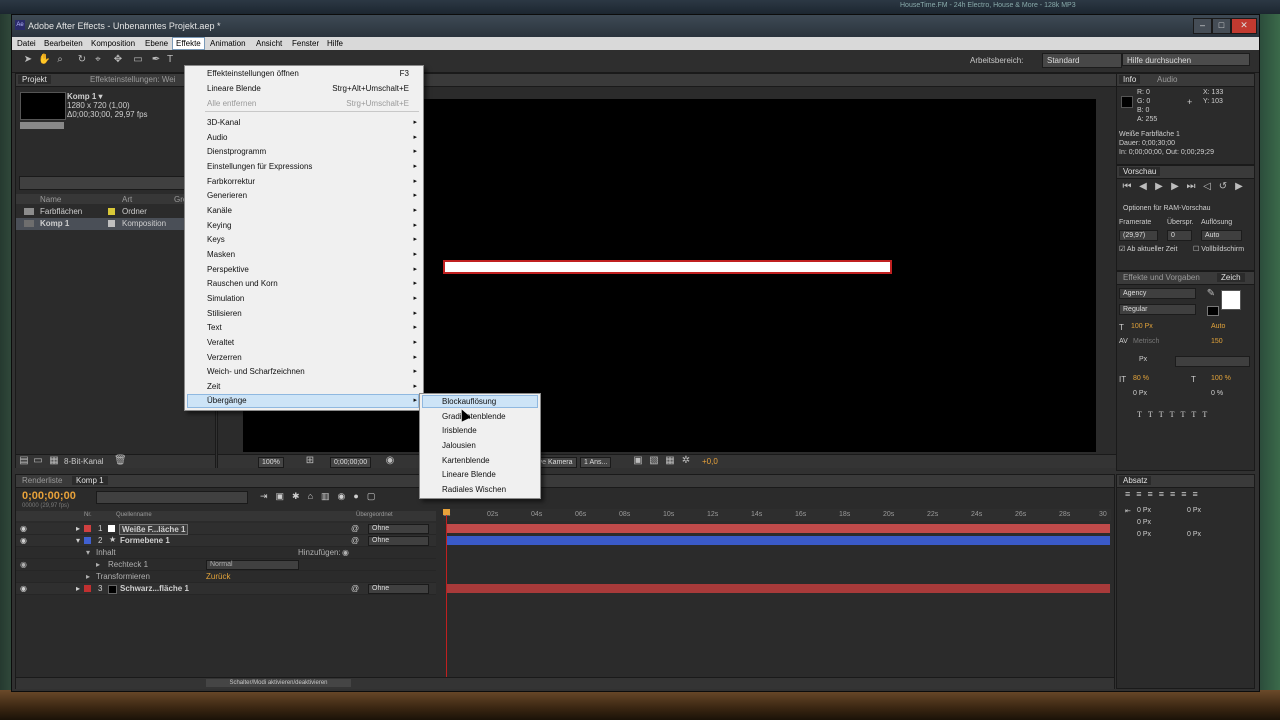  What do you see at coordinates (120, 461) in the screenshot?
I see `trash-icon: 🗑` at bounding box center [120, 461].